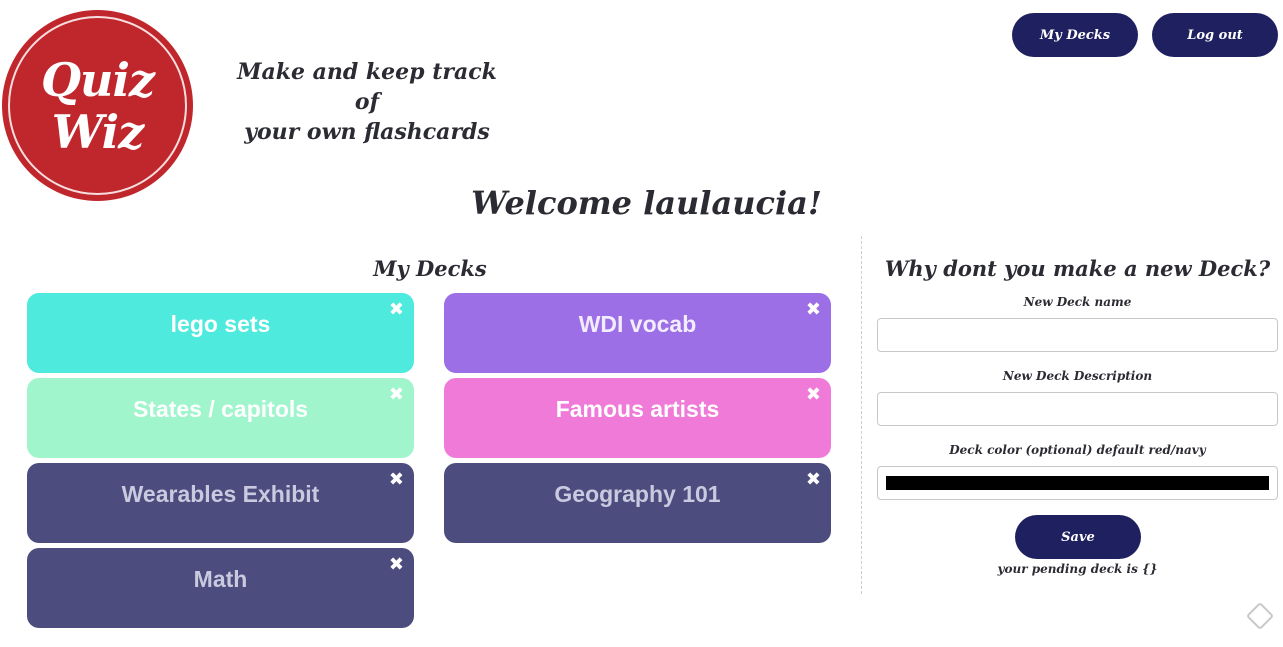  What do you see at coordinates (430, 268) in the screenshot?
I see `my-decks-heading: My Decks` at bounding box center [430, 268].